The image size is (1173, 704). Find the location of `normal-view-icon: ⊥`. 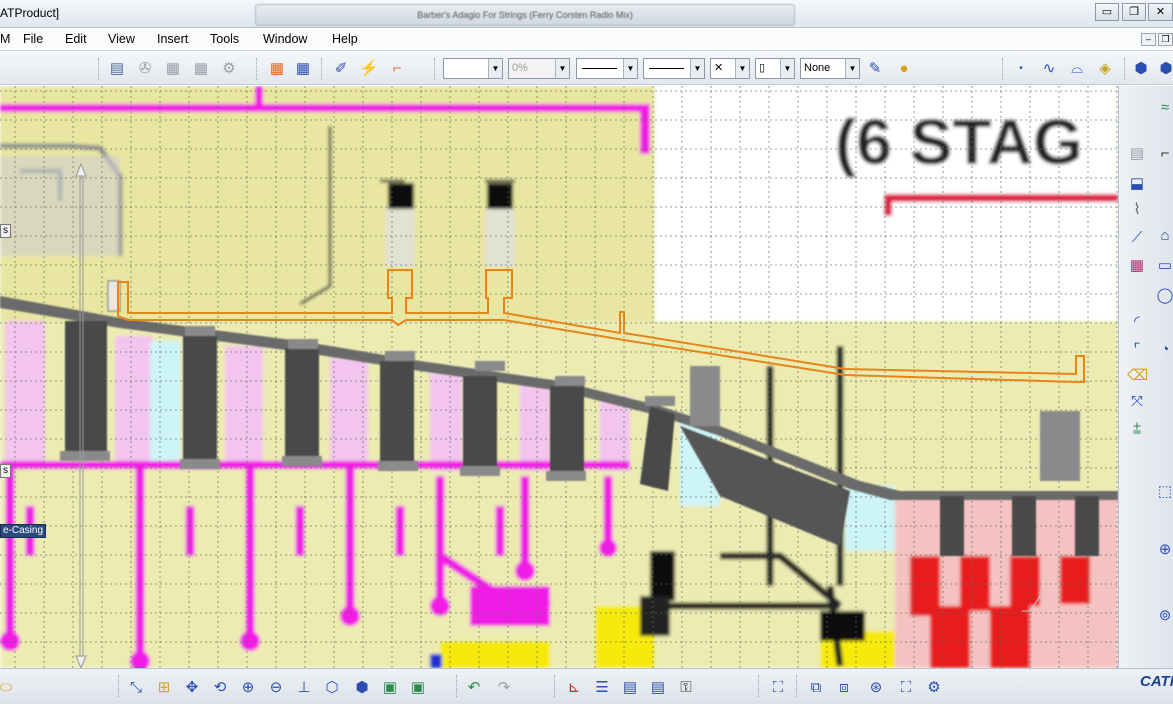

normal-view-icon: ⊥ is located at coordinates (304, 688).